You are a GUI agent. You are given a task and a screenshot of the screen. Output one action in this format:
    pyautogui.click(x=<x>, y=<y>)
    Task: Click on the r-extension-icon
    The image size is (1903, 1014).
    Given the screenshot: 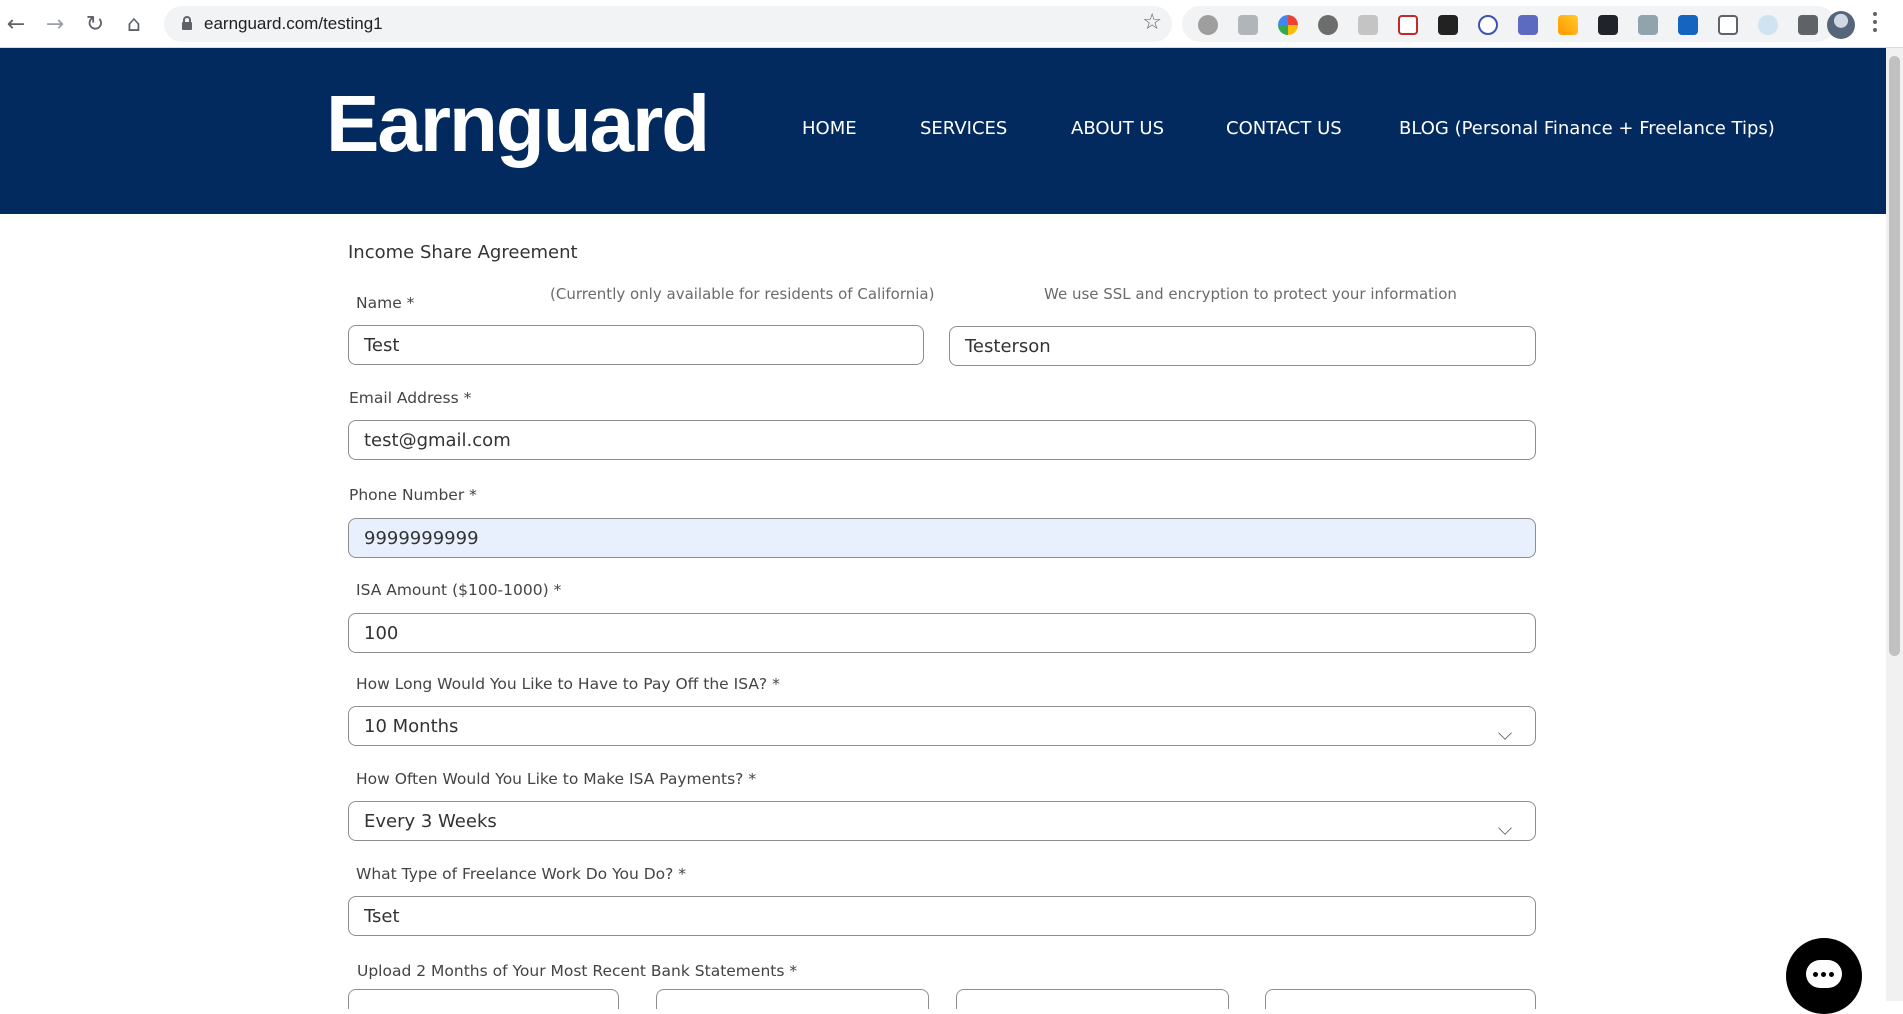 What is the action you would take?
    pyautogui.click(x=1368, y=25)
    